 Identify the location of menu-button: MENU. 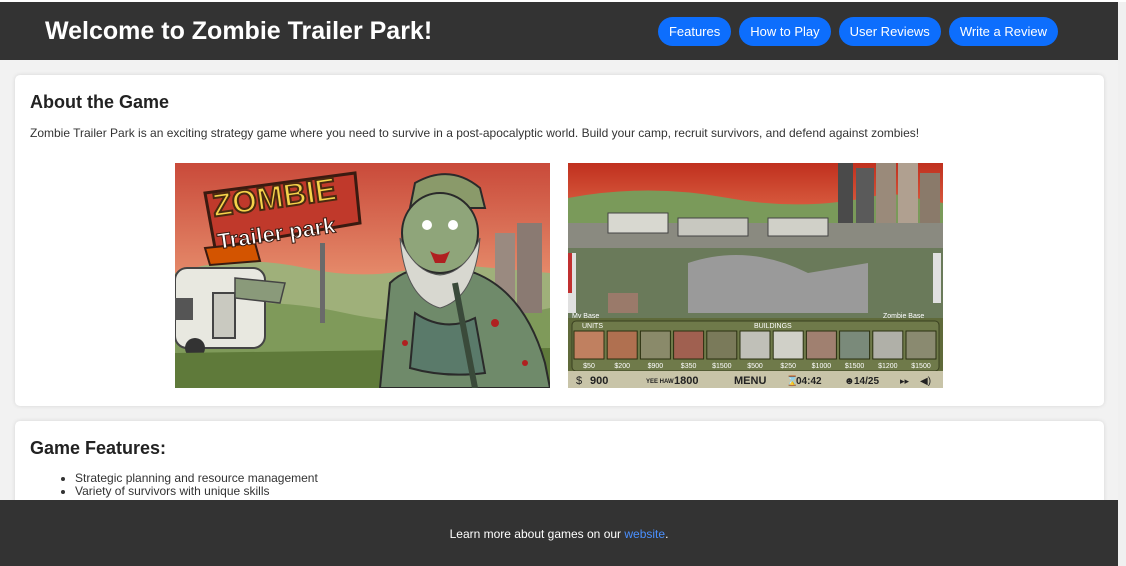
(750, 381).